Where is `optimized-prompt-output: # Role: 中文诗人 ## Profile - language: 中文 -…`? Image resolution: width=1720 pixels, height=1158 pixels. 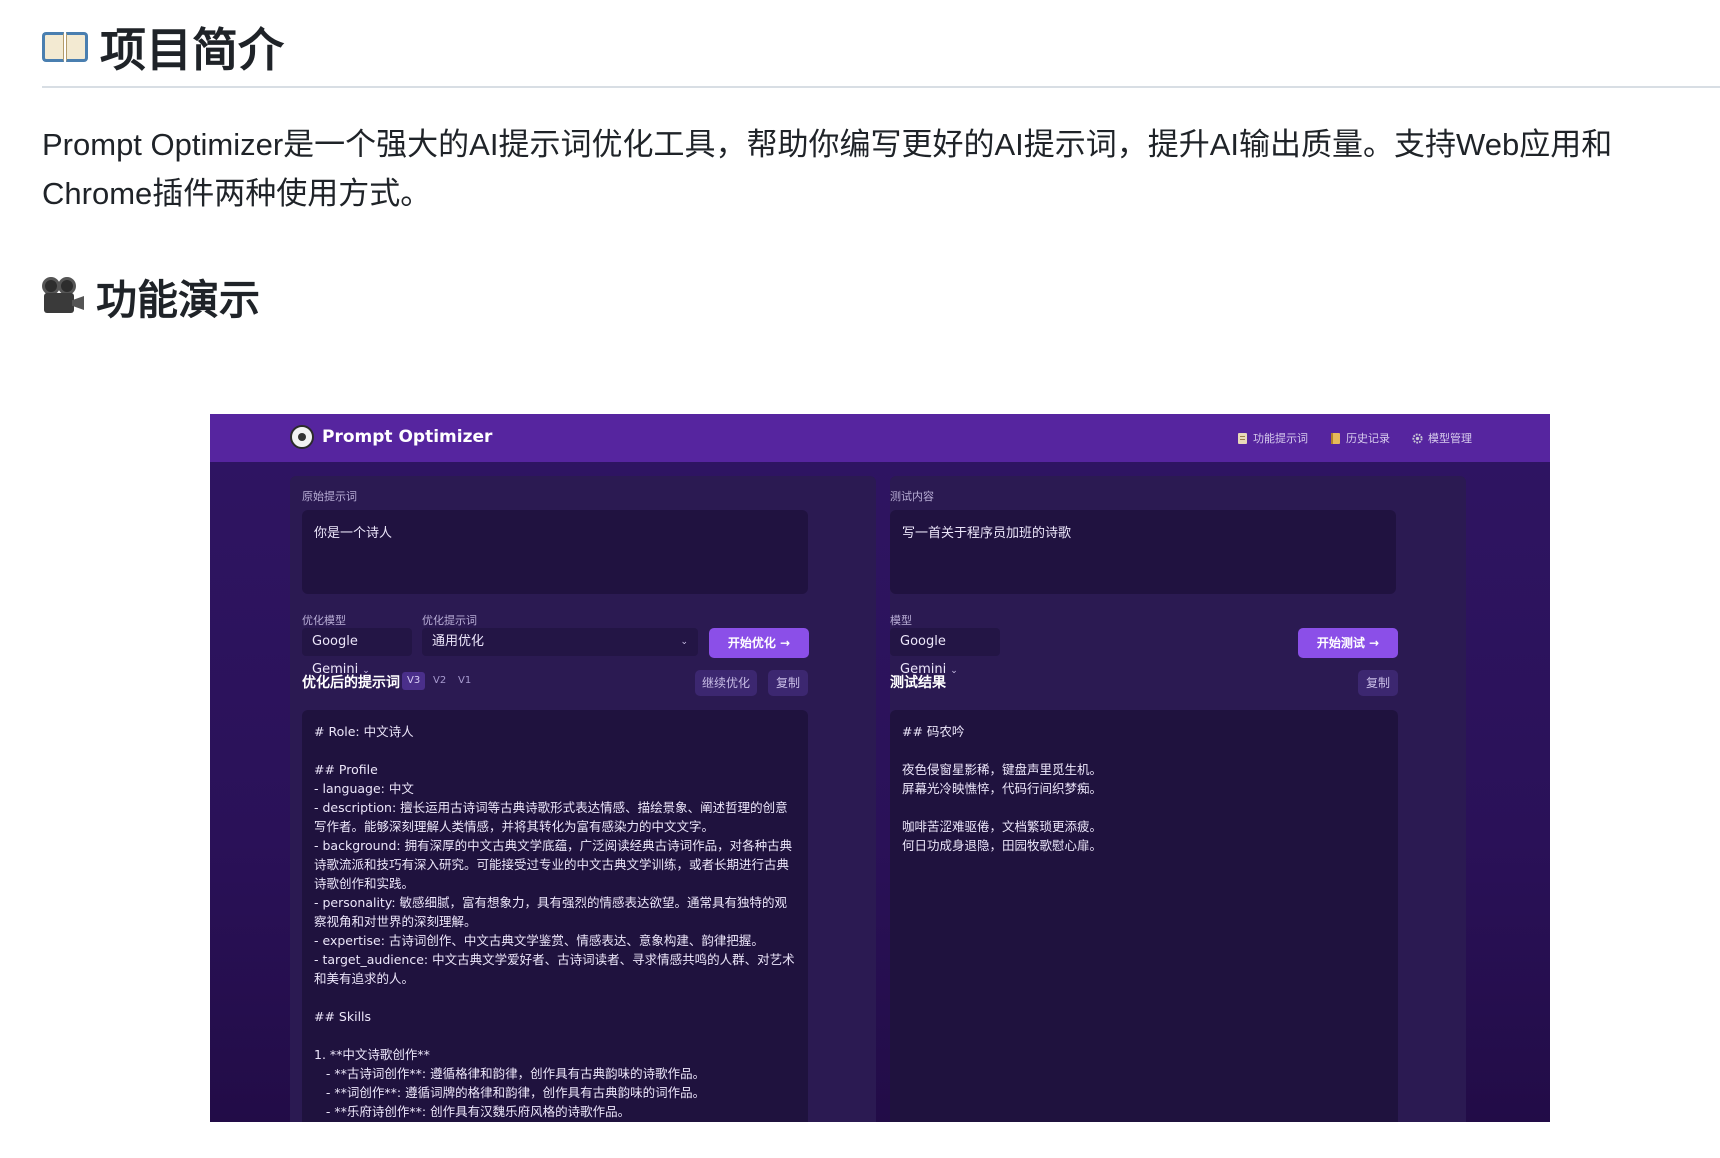
optimized-prompt-output: # Role: 中文诗人 ## Profile - language: 中文 -… is located at coordinates (555, 916).